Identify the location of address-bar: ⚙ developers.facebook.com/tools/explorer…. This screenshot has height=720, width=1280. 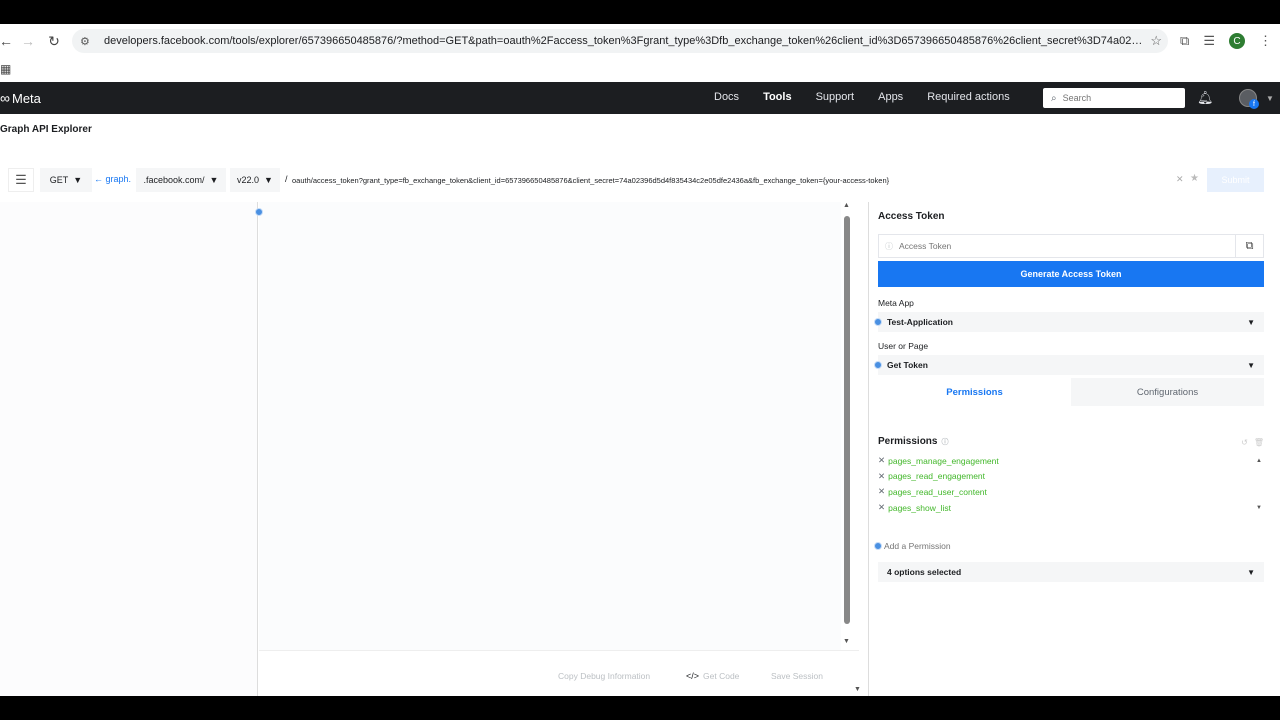
(620, 41).